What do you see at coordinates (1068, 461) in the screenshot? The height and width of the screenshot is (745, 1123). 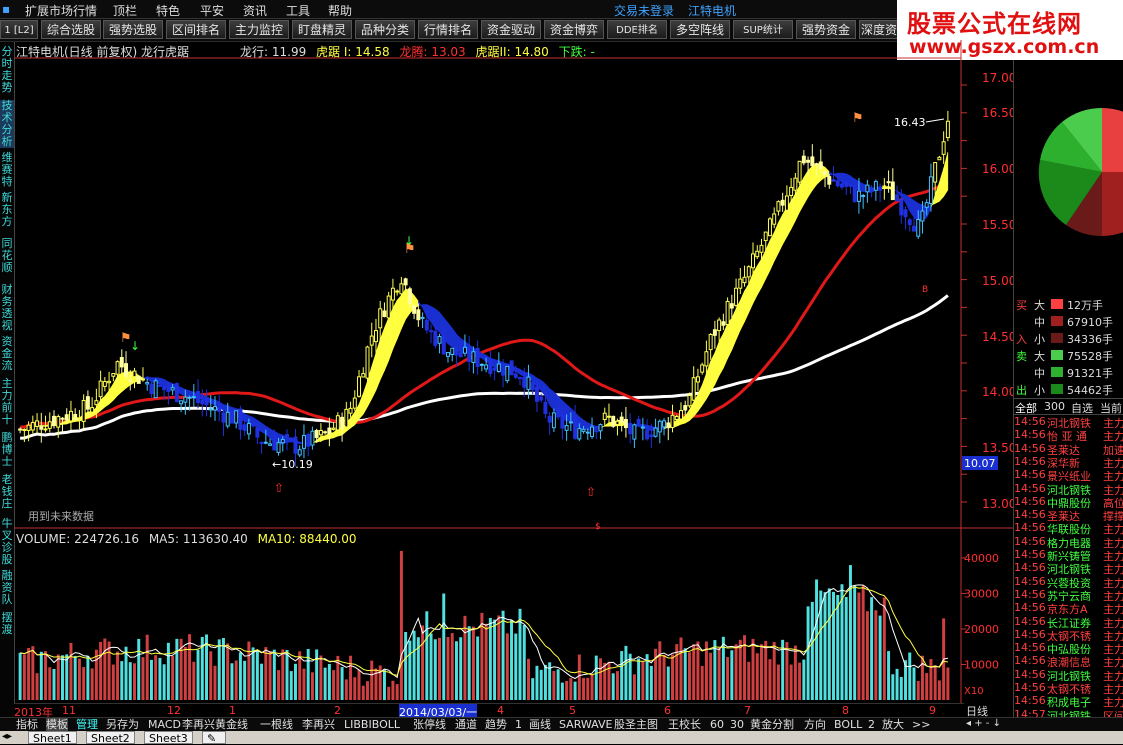 I see `tick-row: 14:56深华新主力` at bounding box center [1068, 461].